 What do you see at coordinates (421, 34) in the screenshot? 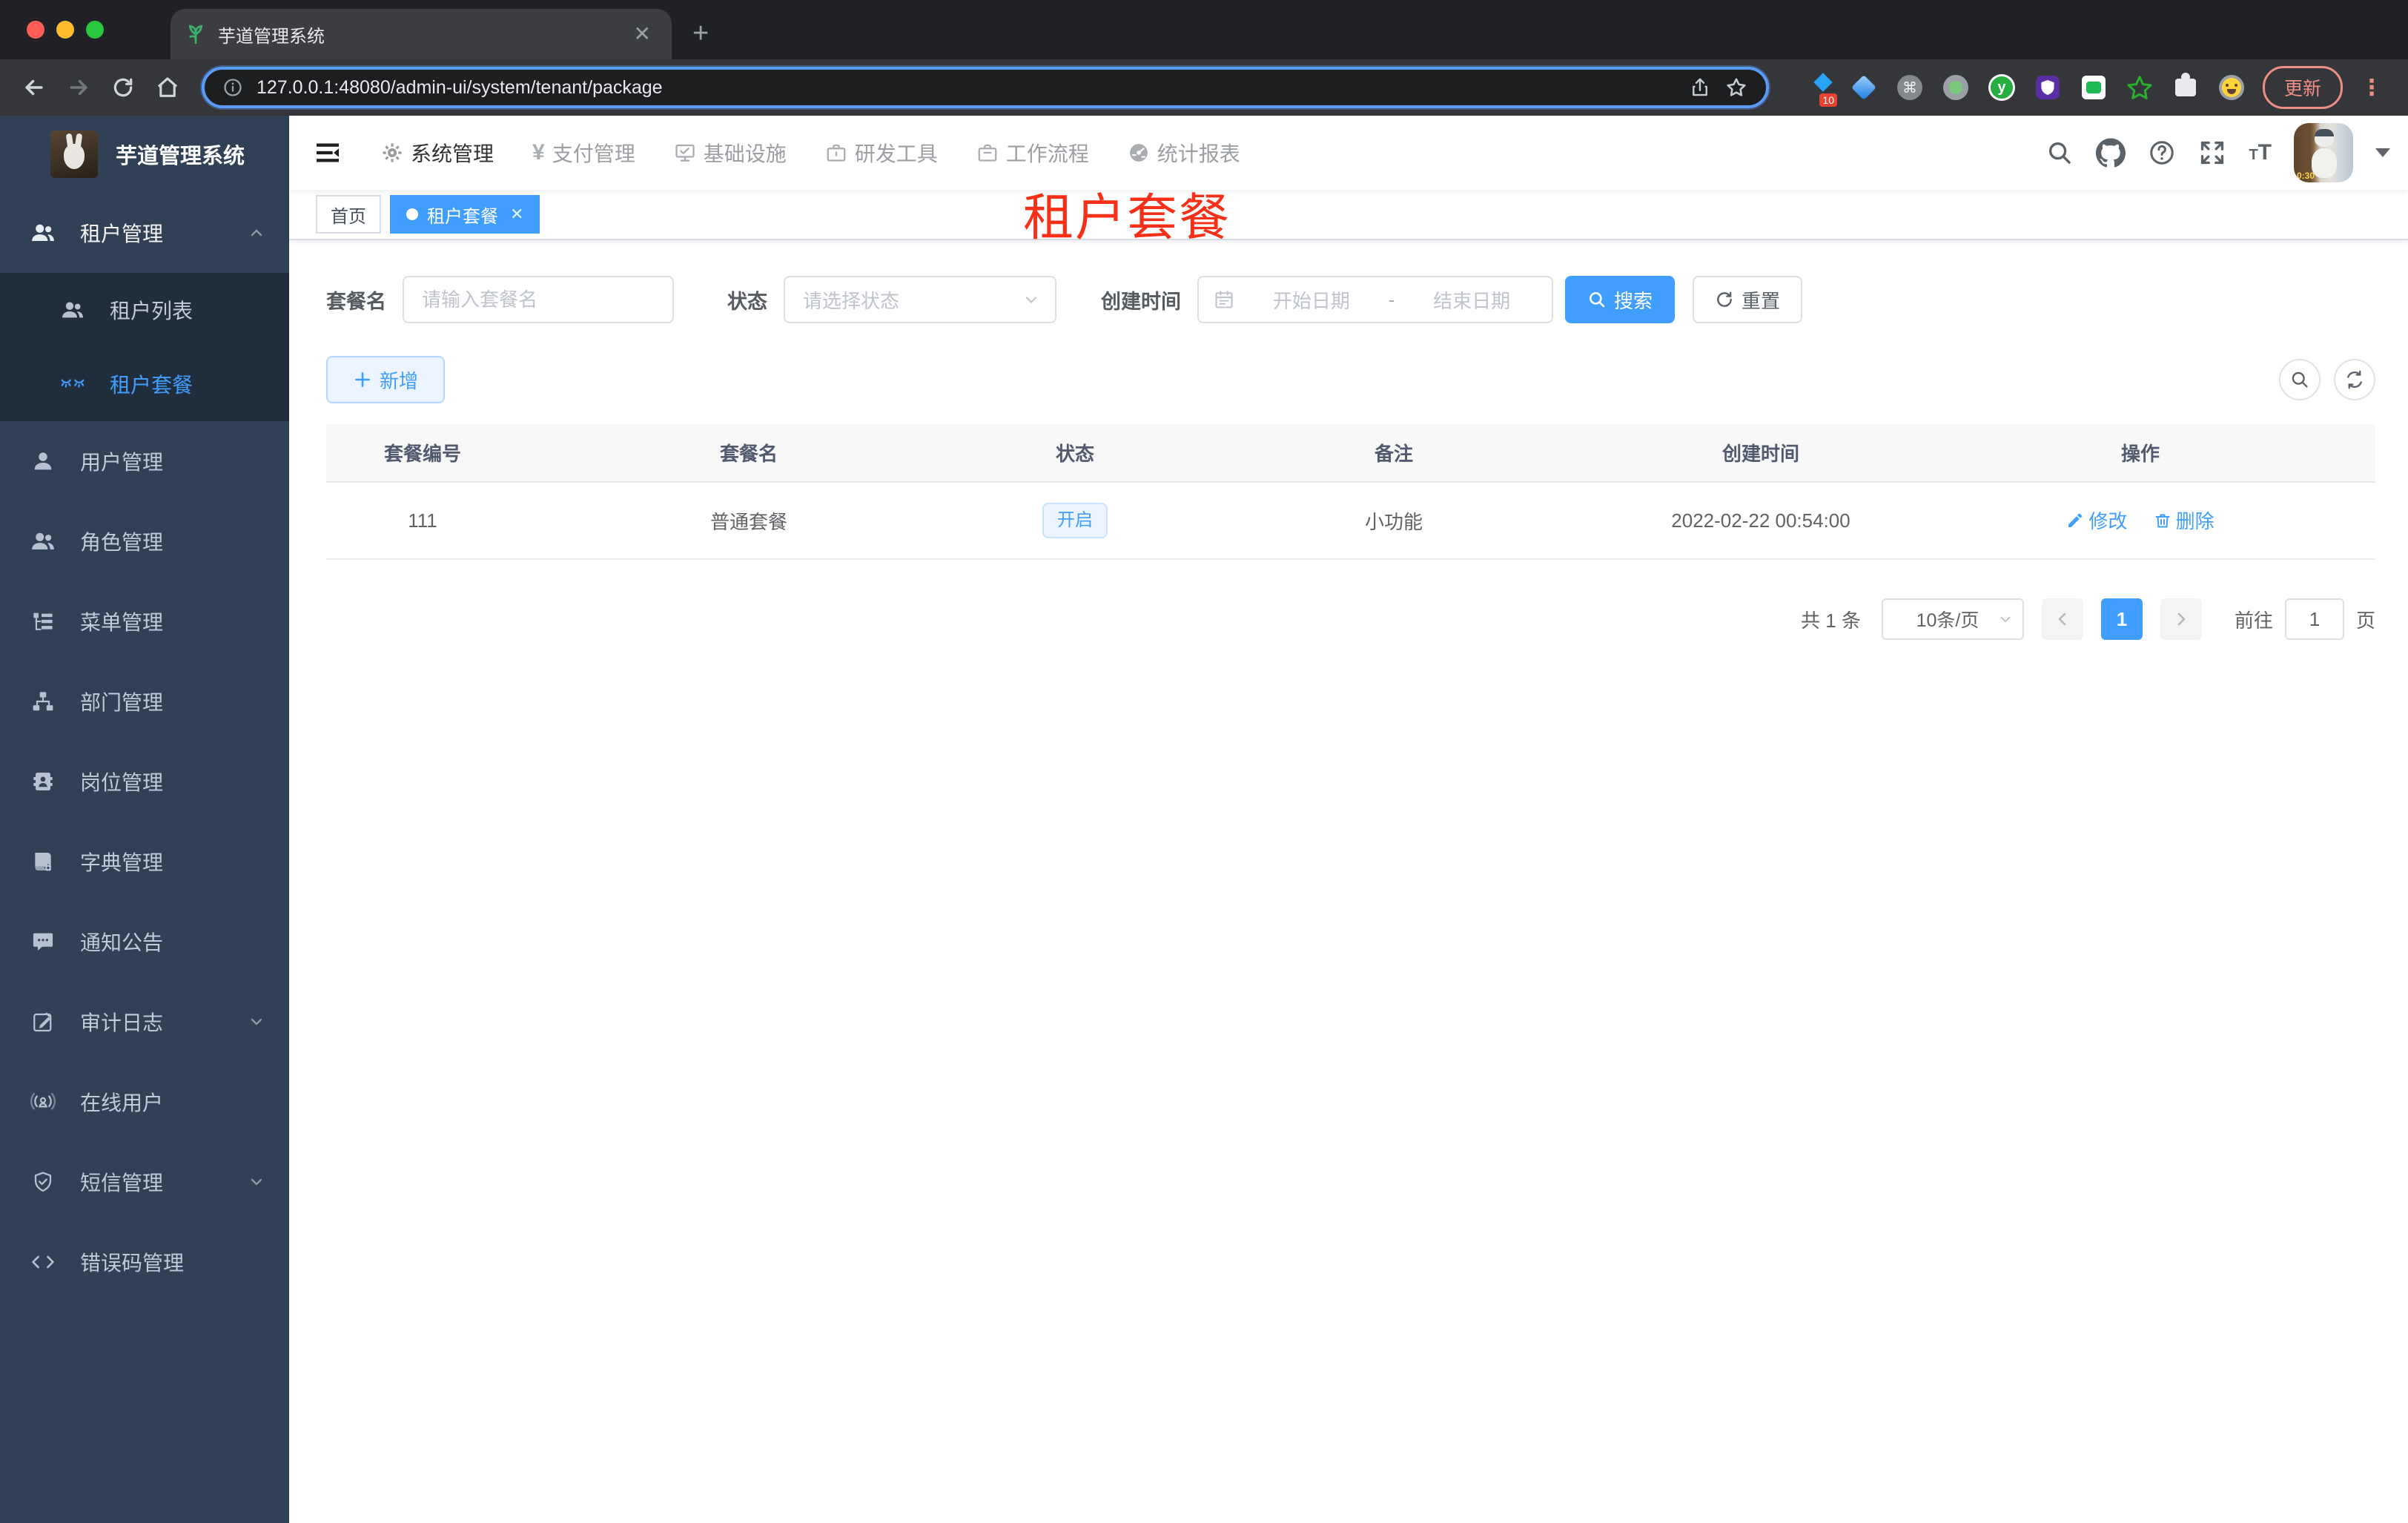
I see `browser-tab: 芋道管理系统 ✕` at bounding box center [421, 34].